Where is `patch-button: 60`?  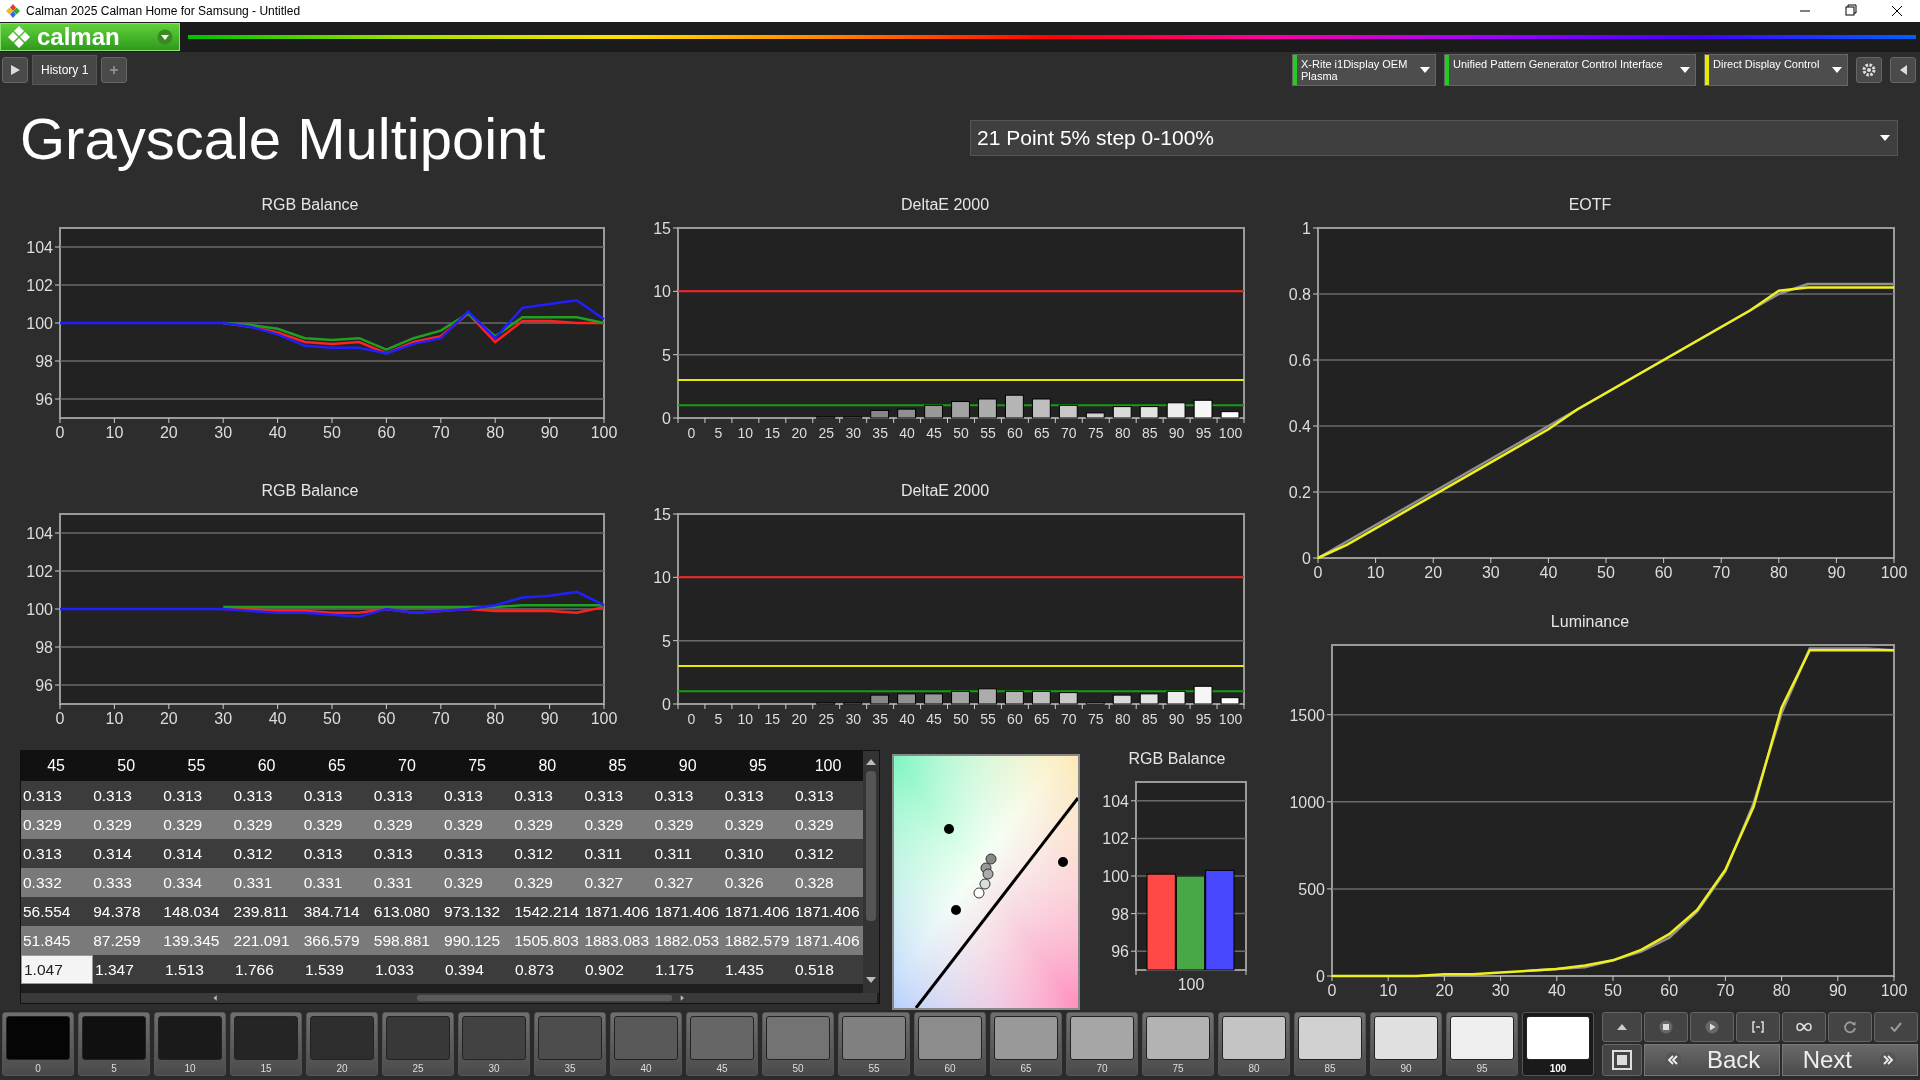
patch-button: 60 is located at coordinates (950, 1044).